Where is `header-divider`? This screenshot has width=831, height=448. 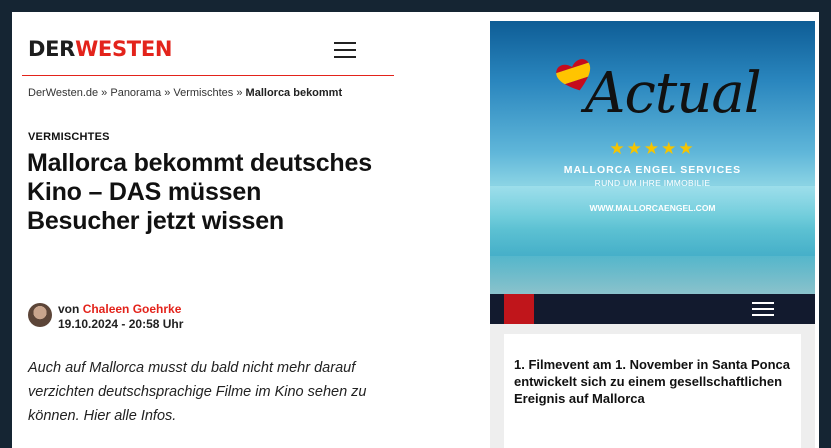 header-divider is located at coordinates (208, 75).